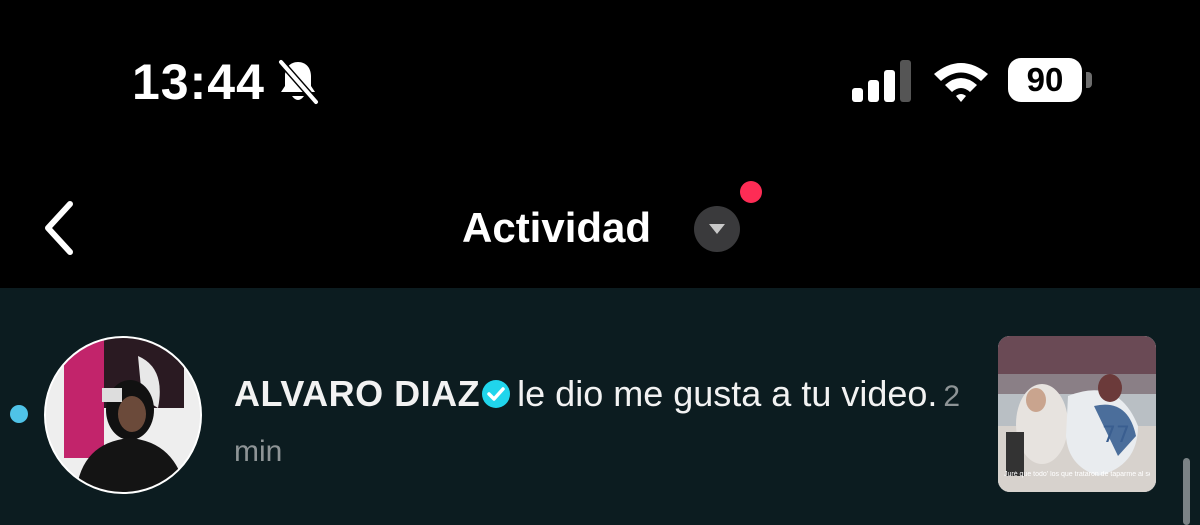 The image size is (1200, 525). I want to click on bell-muted-icon, so click(298, 82).